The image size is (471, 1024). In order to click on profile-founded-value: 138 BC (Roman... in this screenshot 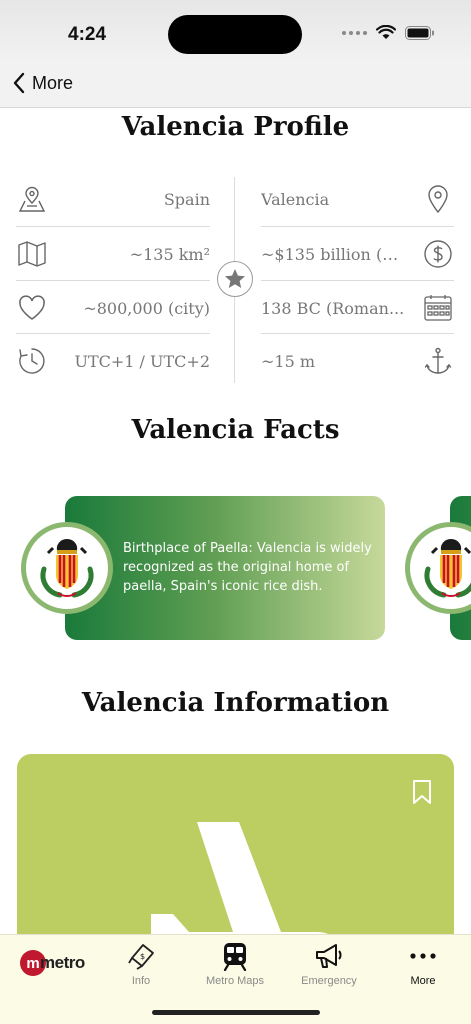, I will do `click(333, 308)`.